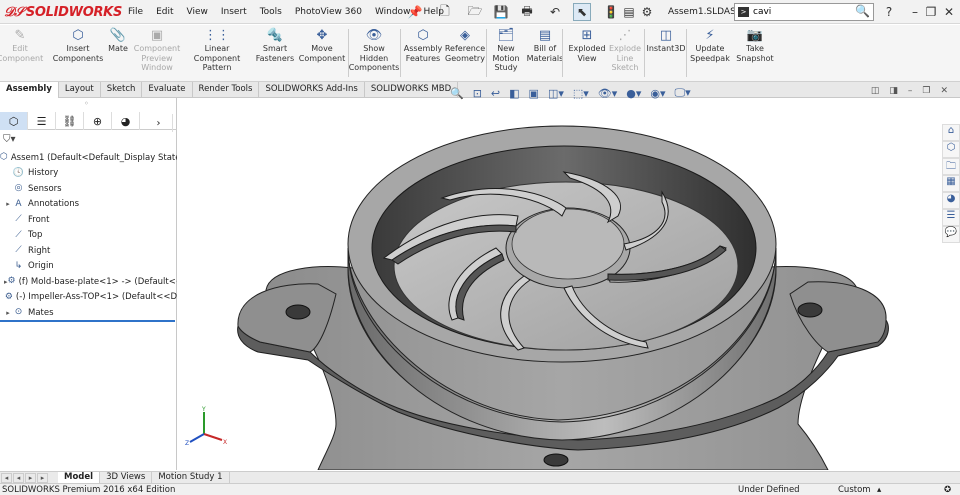  What do you see at coordinates (42, 121) in the screenshot?
I see `property-manager-tab-icon: ☰` at bounding box center [42, 121].